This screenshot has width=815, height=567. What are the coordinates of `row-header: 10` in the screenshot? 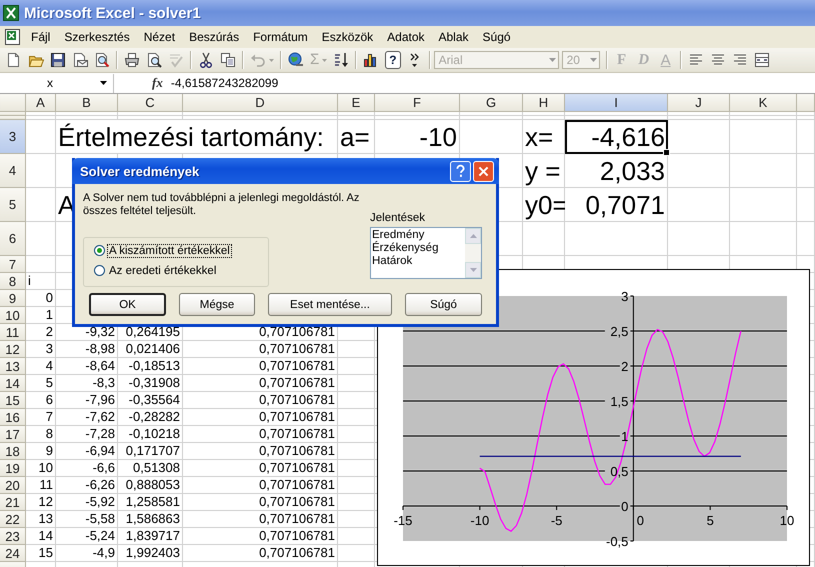 It's located at (13, 315).